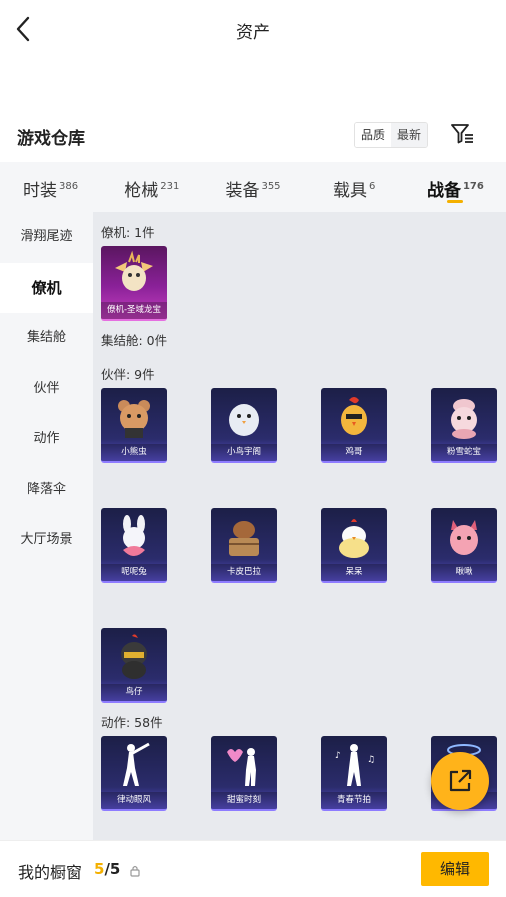 The height and width of the screenshot is (897, 506). What do you see at coordinates (134, 572) in the screenshot?
I see `item-name: 呢呢兔` at bounding box center [134, 572].